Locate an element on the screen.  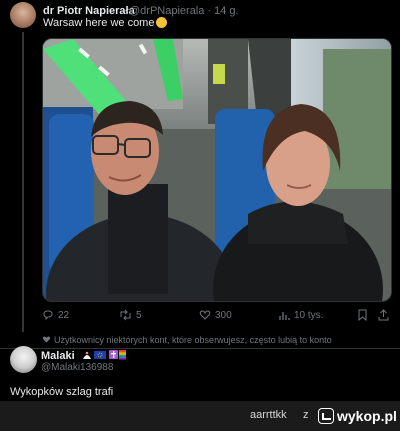
views-button: 10 tys. is located at coordinates (300, 315).